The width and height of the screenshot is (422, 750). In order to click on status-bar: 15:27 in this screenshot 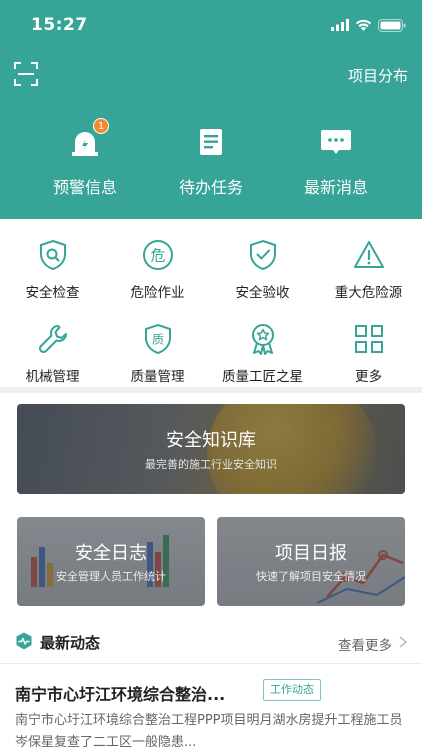, I will do `click(211, 25)`.